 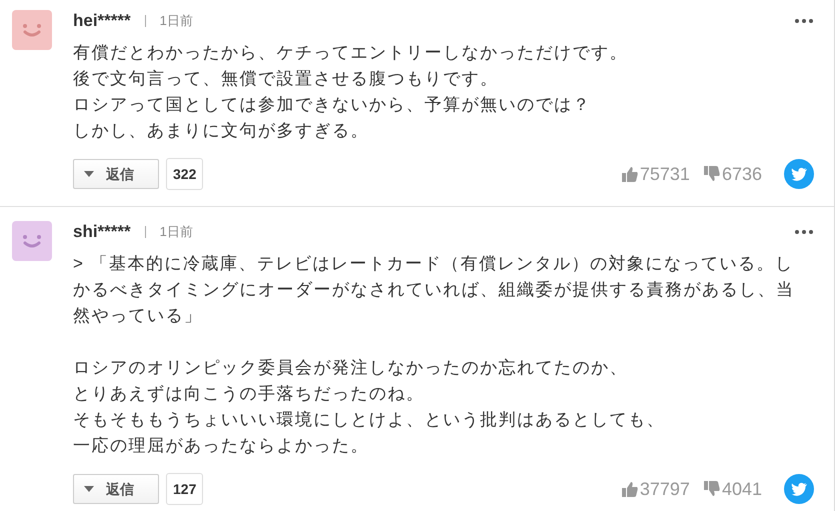 I want to click on reply-count: 322, so click(x=185, y=174).